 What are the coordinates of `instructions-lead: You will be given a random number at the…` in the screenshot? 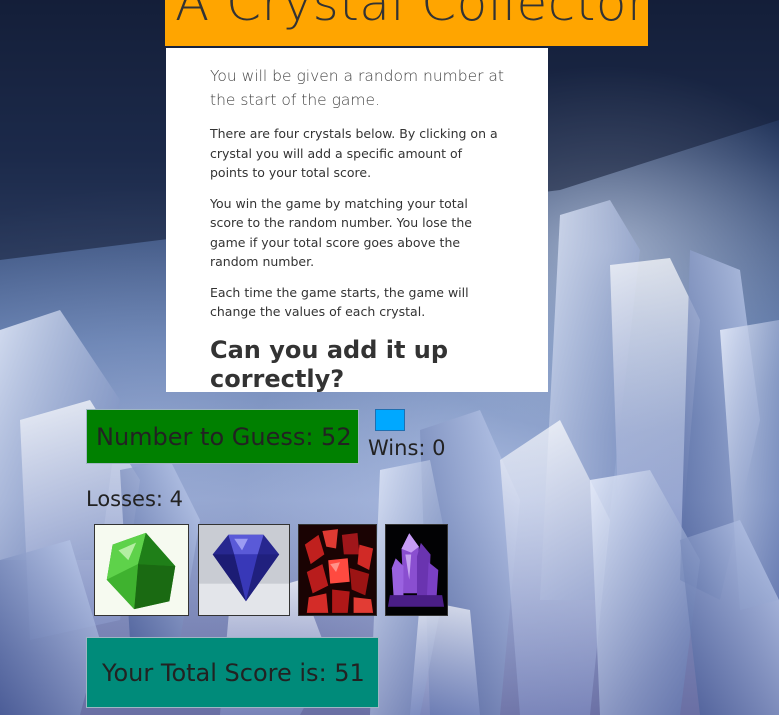 It's located at (357, 88).